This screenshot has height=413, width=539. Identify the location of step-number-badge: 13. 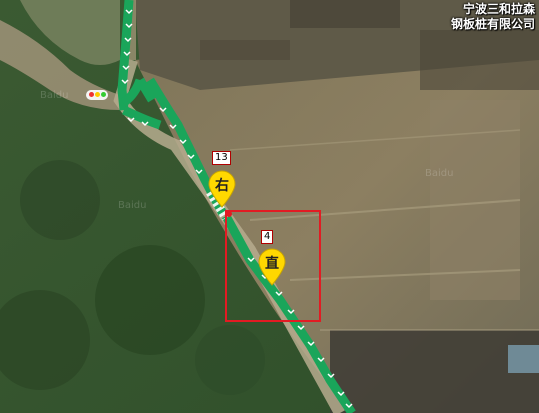
(221, 158).